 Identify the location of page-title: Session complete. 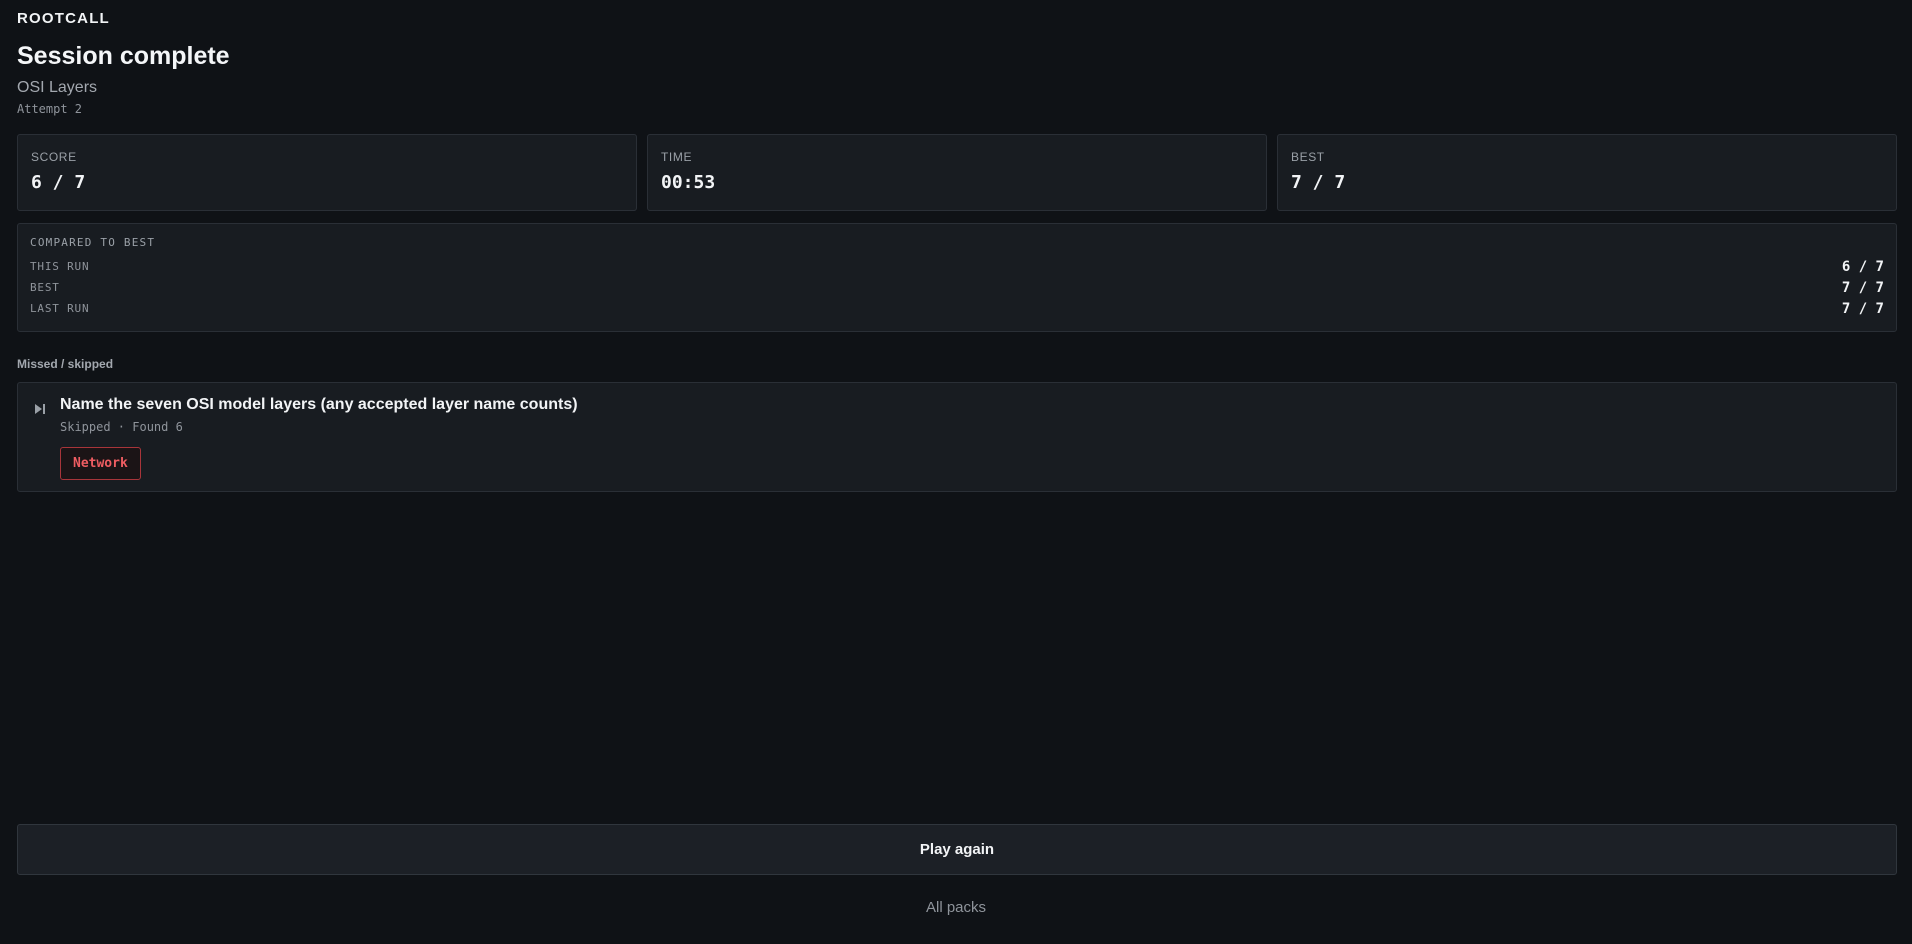
(123, 56).